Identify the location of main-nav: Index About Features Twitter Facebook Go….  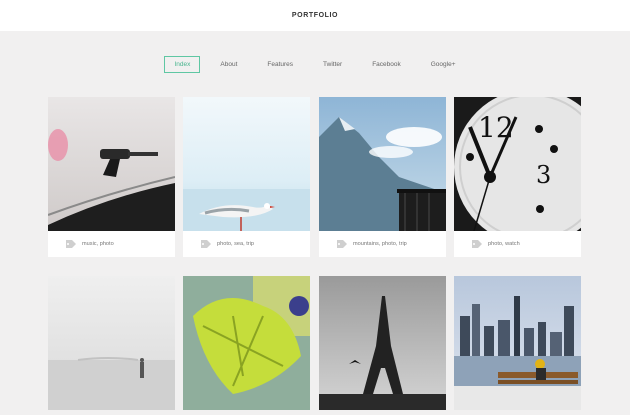
(315, 64).